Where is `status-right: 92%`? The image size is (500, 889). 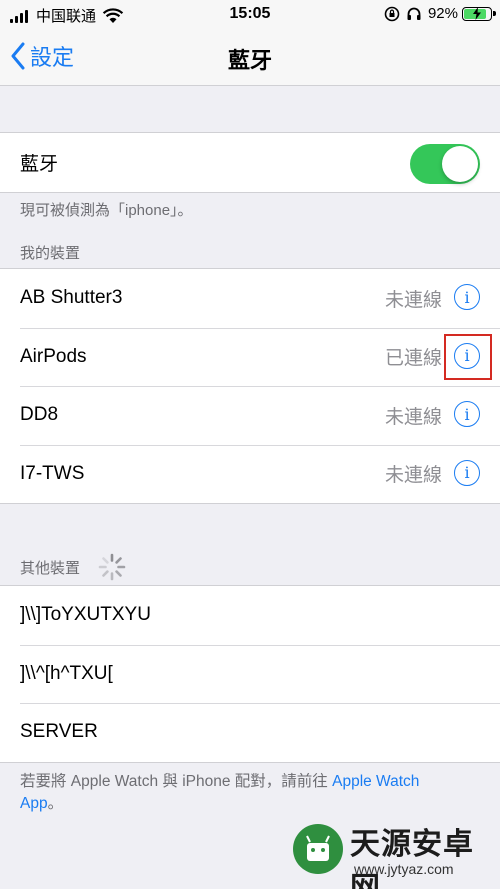
status-right: 92% is located at coordinates (440, 13).